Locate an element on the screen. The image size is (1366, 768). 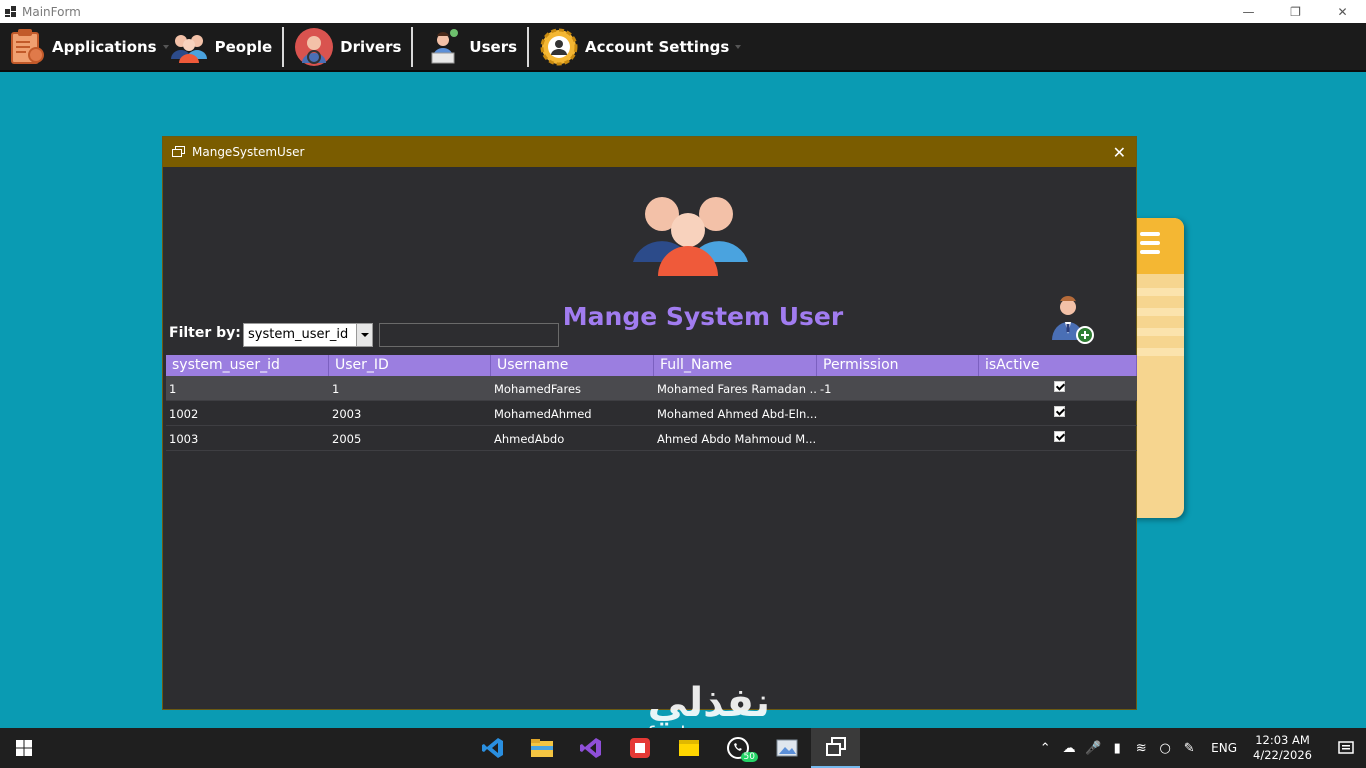
chevron-up-icon: ⌃ is located at coordinates (1045, 748).